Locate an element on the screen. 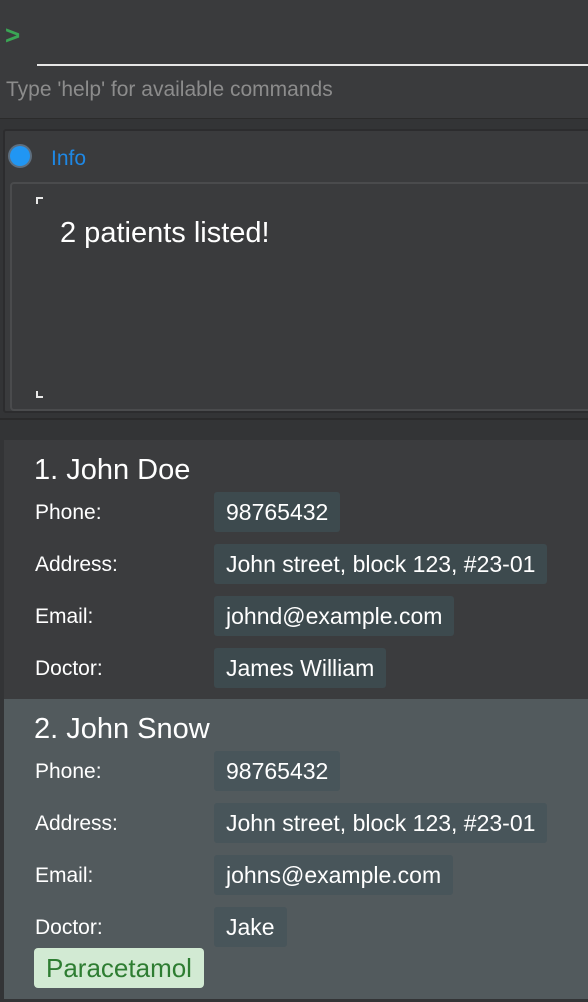 This screenshot has width=588, height=1002. email-value: johns@example.com is located at coordinates (334, 875).